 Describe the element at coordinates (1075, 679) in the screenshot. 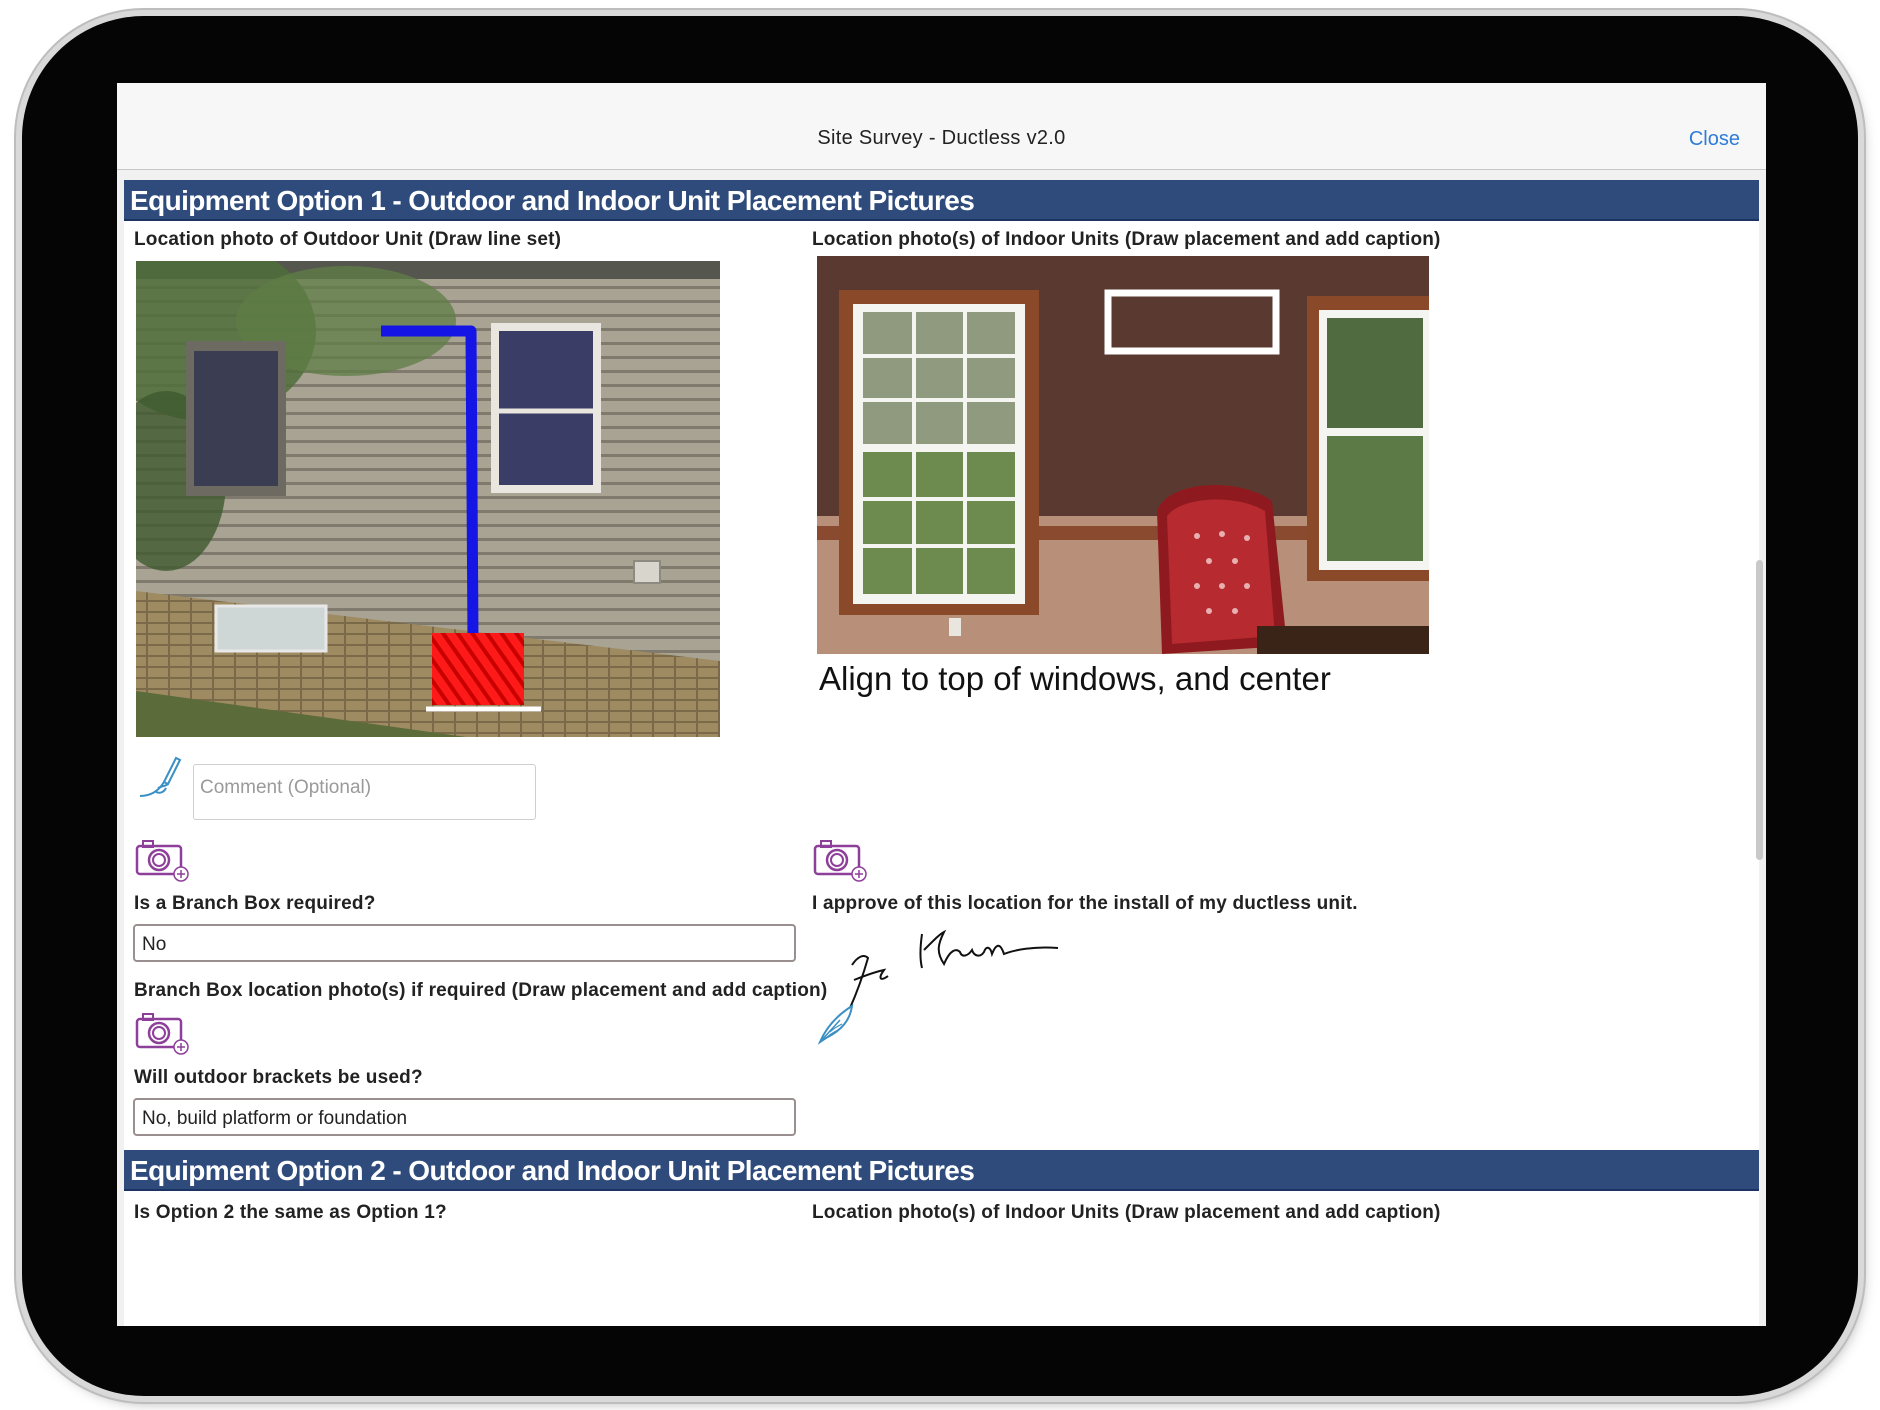

I see `indoor-photo-caption: Align to top of windows, and center` at that location.